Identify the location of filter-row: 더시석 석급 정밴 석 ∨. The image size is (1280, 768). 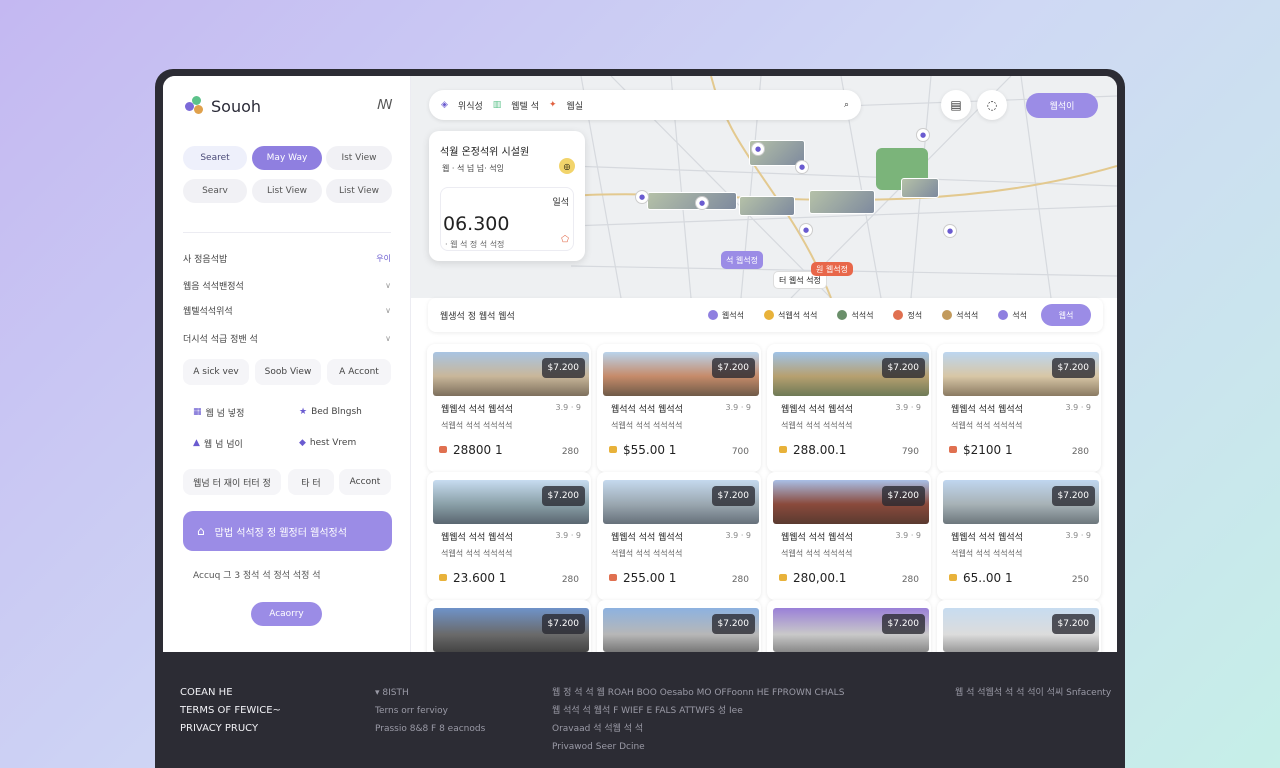
(287, 338).